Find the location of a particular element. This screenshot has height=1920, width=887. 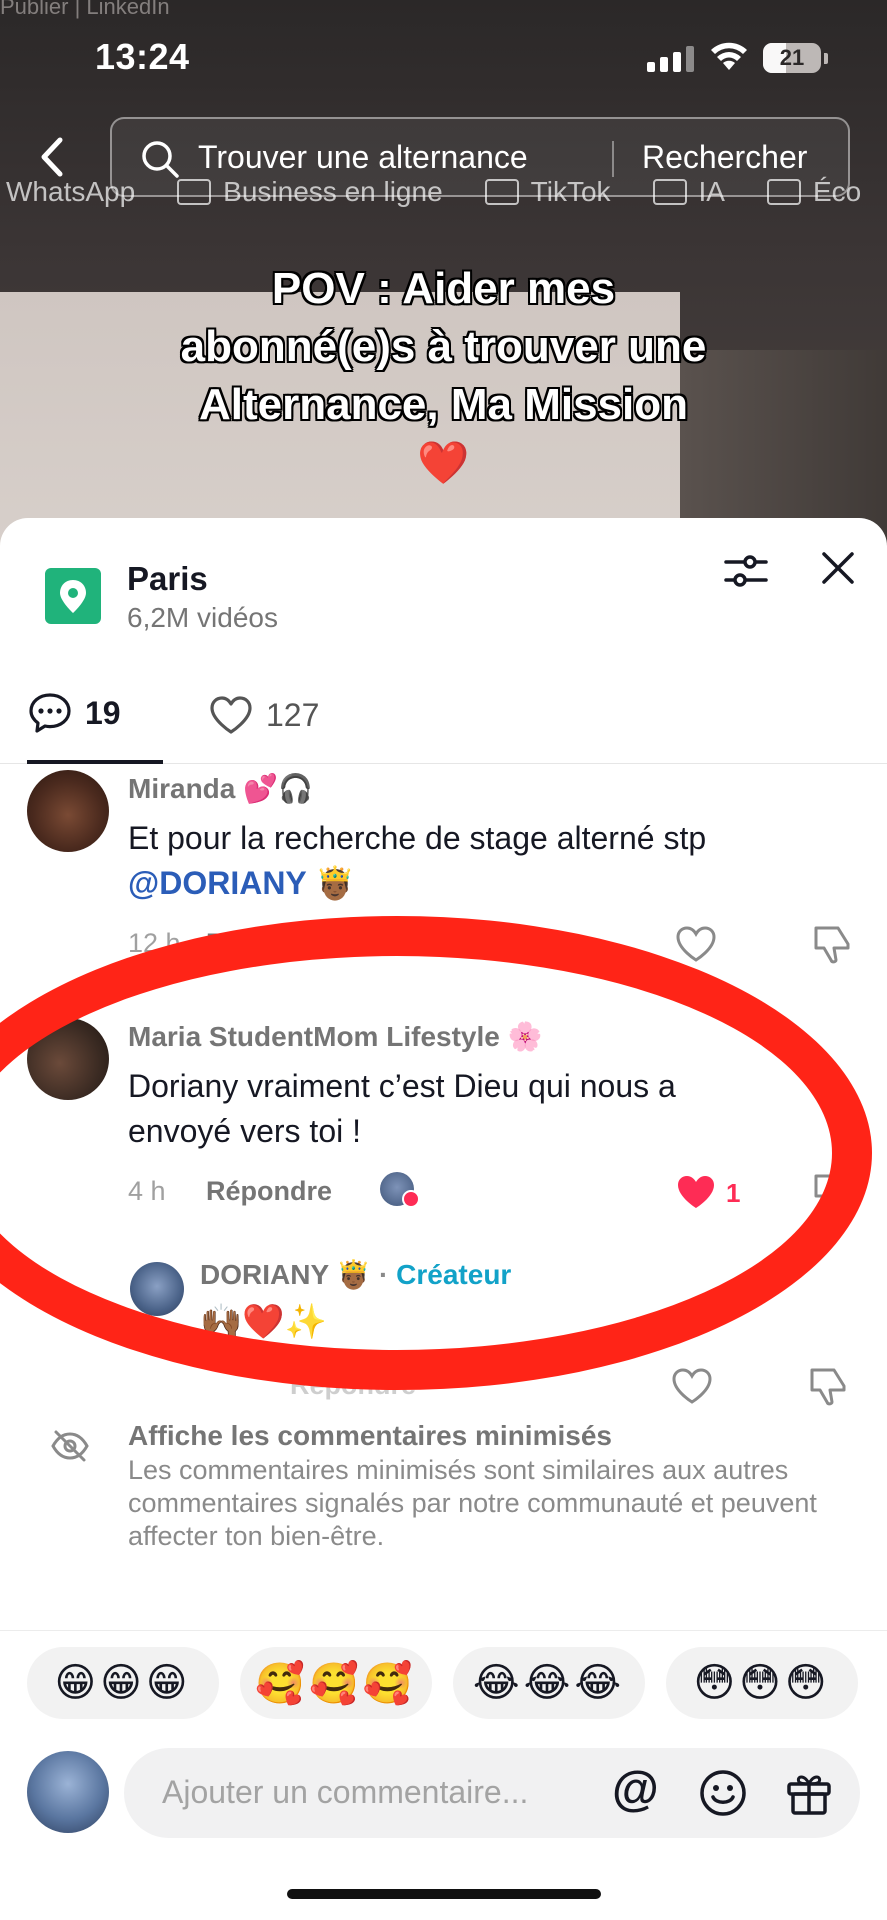

quick-emoji-grin: 😁😁😁 is located at coordinates (123, 1683).